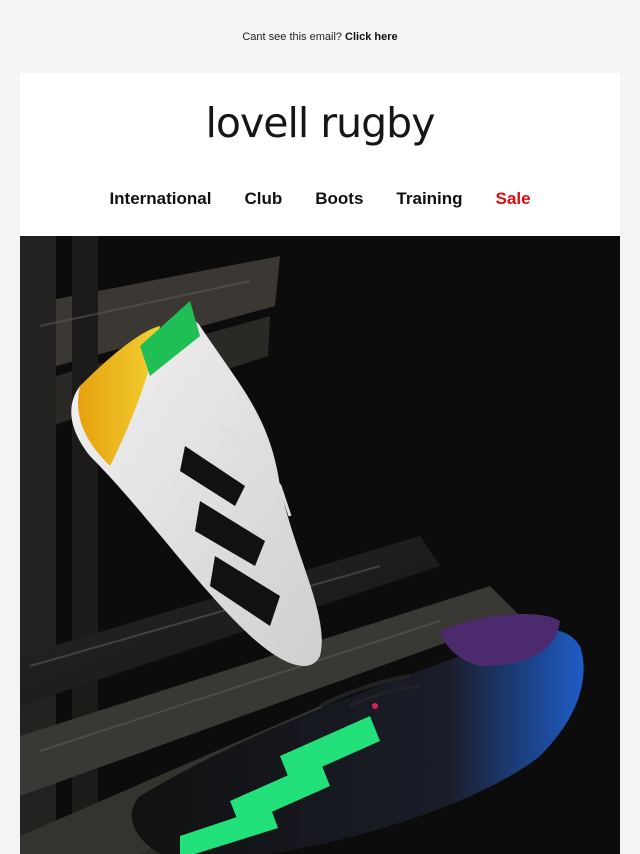  I want to click on main-nav: International Club Boots Training Sale, so click(320, 199).